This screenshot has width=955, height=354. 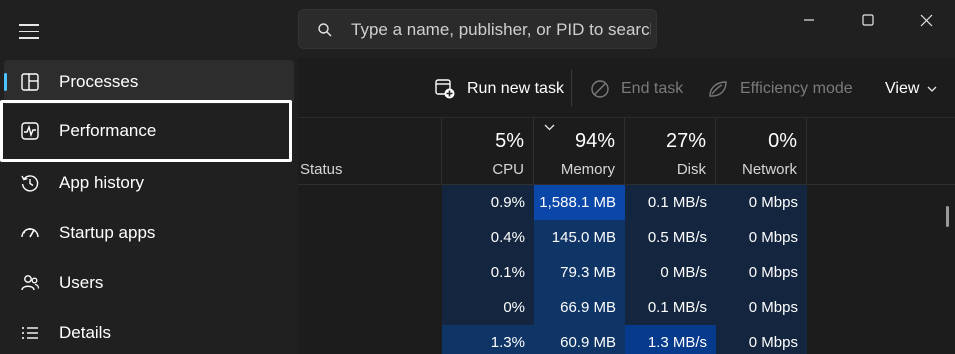 What do you see at coordinates (579, 307) in the screenshot?
I see `memory-cell: 66.9 MB` at bounding box center [579, 307].